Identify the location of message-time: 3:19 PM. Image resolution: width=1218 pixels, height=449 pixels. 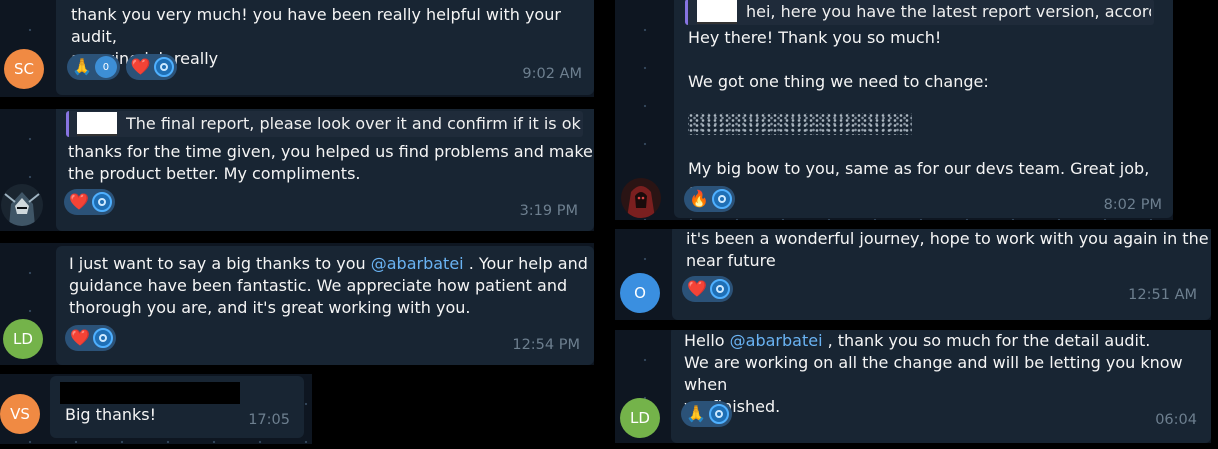
(548, 211).